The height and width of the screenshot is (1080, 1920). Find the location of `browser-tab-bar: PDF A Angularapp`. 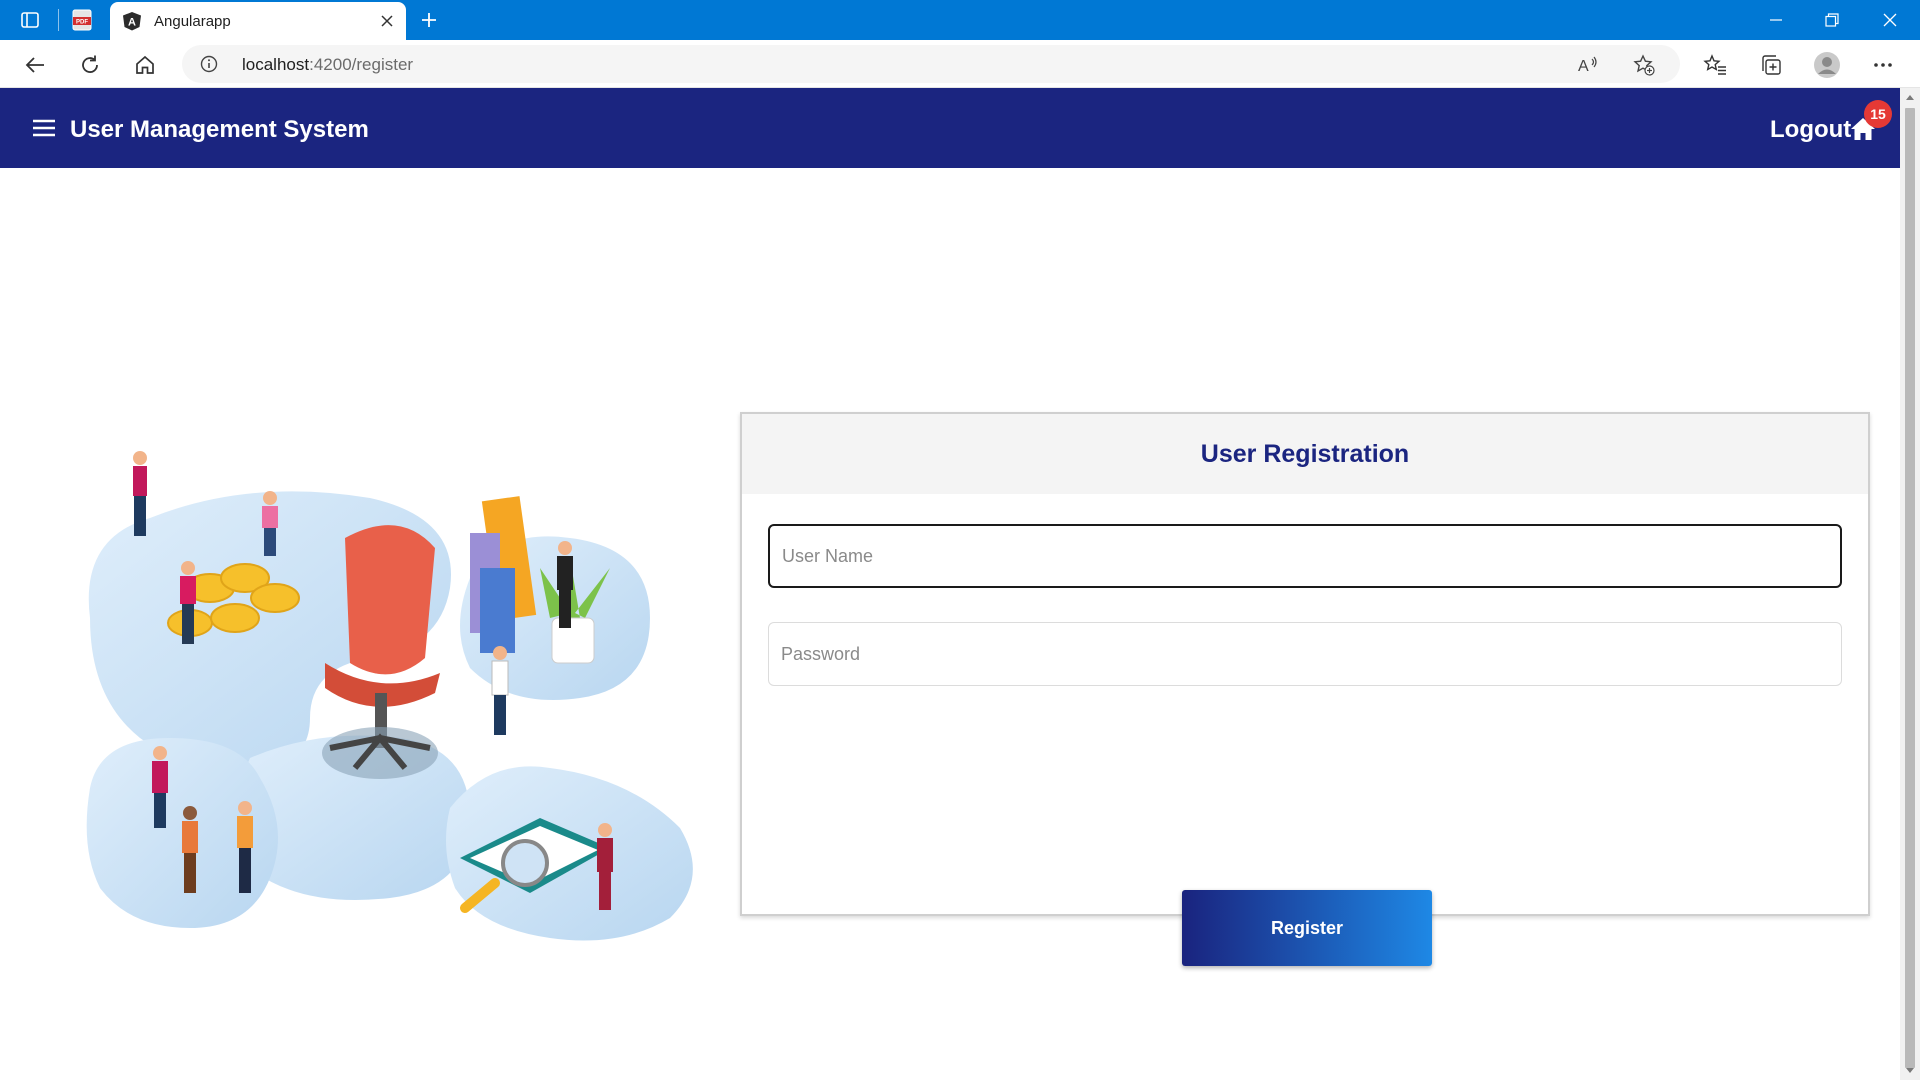

browser-tab-bar: PDF A Angularapp is located at coordinates (960, 20).